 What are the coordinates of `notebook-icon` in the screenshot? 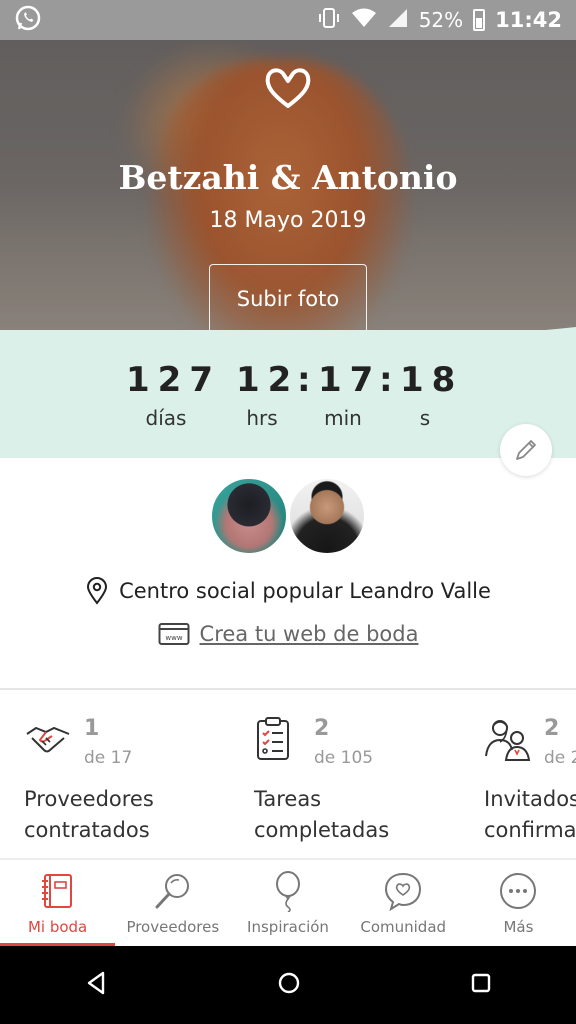 It's located at (58, 891).